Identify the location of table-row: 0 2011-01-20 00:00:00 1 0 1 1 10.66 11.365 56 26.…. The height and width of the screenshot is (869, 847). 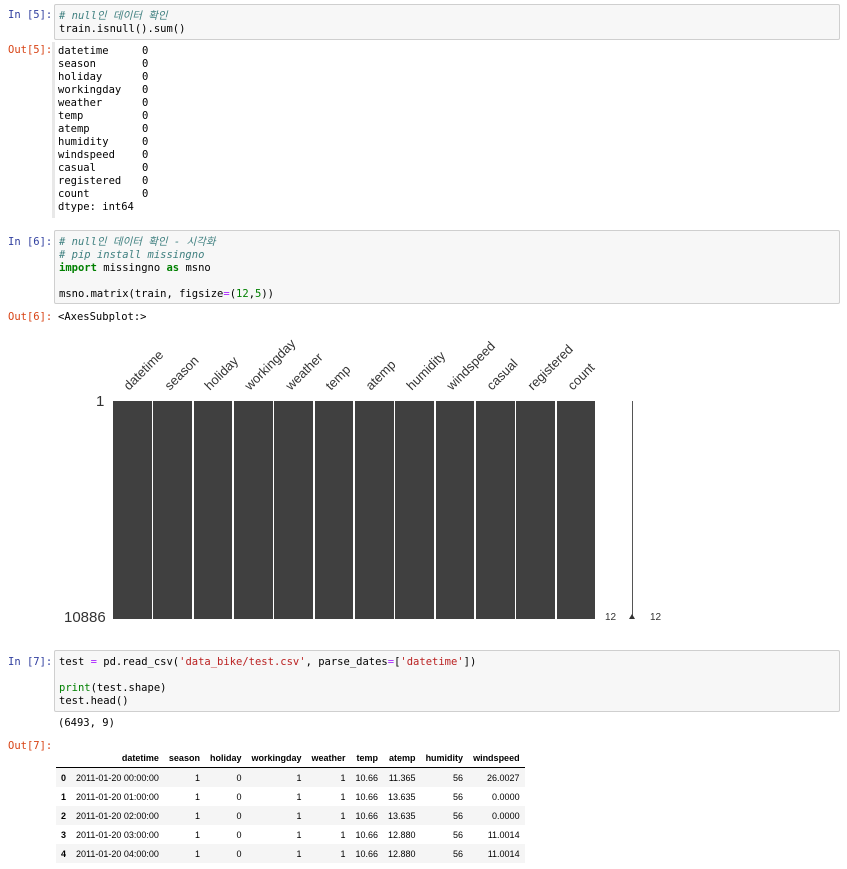
(290, 777).